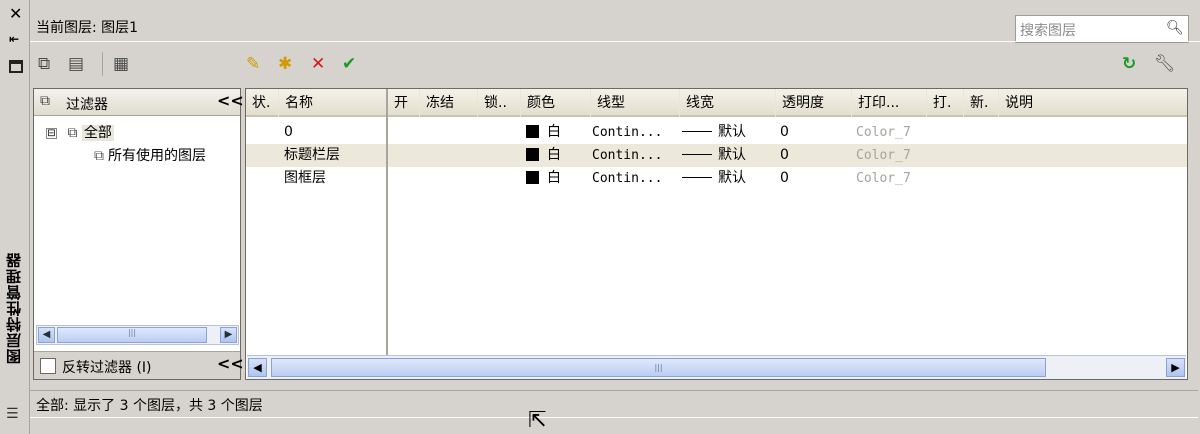 Image resolution: width=1200 pixels, height=434 pixels. What do you see at coordinates (614, 404) in the screenshot?
I see `status-bar: 全部: 显示了 3 个图层，共 3 个图层` at bounding box center [614, 404].